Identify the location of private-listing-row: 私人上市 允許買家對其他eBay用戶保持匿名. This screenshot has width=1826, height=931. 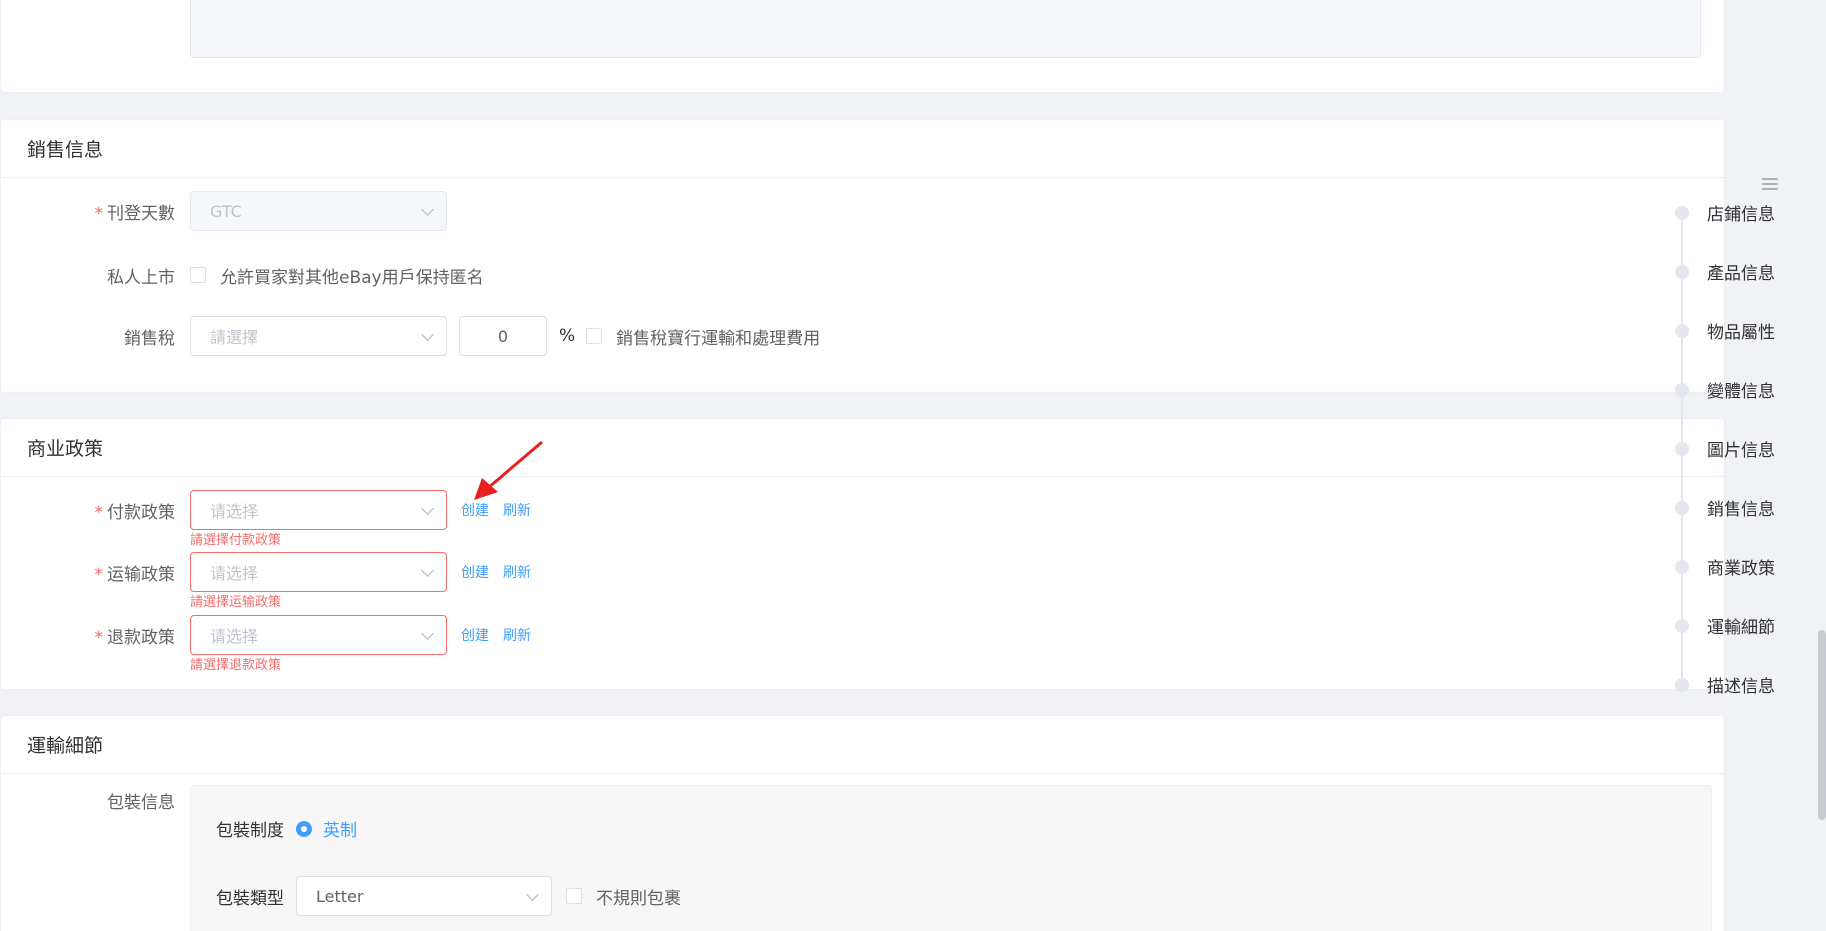
(242, 275).